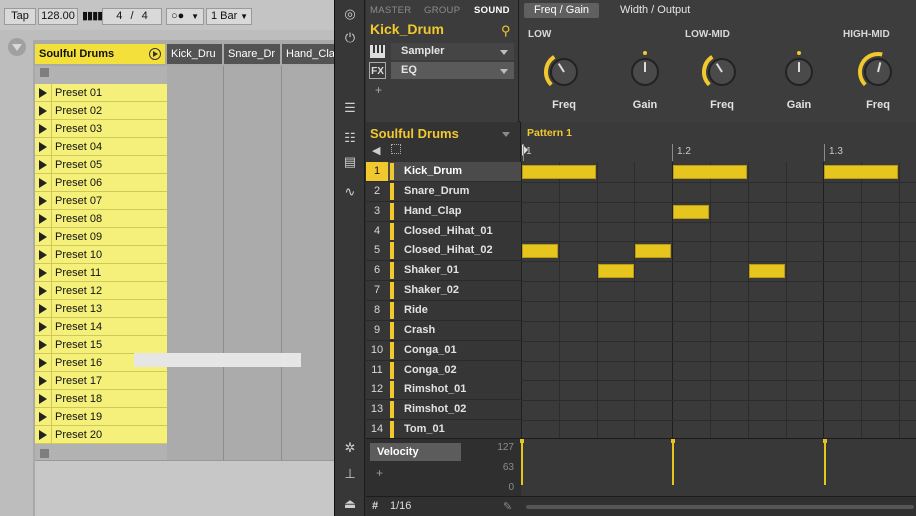 Image resolution: width=916 pixels, height=516 pixels. What do you see at coordinates (720, 507) in the screenshot?
I see `horizontal-scrollbar` at bounding box center [720, 507].